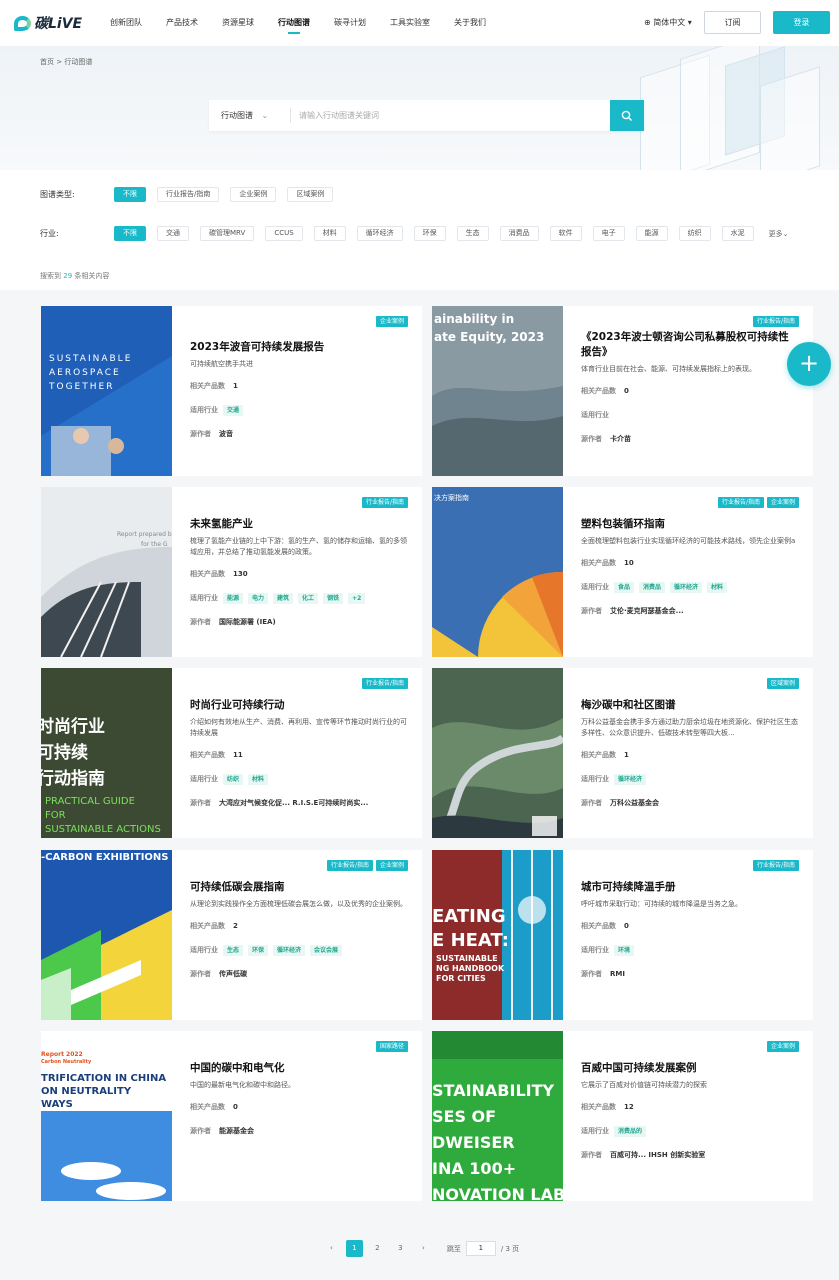 This screenshot has width=839, height=1280. I want to click on more-industries-button: 更多⌄, so click(779, 234).